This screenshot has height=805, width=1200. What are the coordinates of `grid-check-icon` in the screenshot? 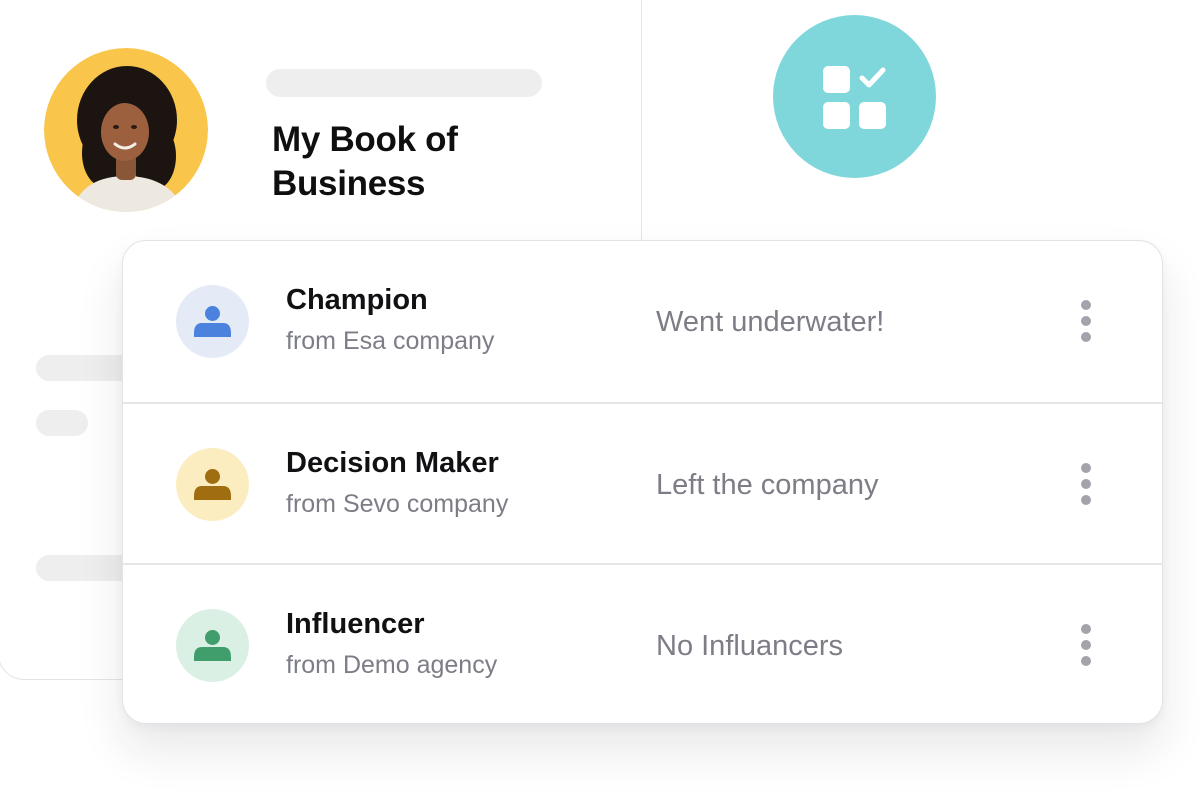 It's located at (854, 97).